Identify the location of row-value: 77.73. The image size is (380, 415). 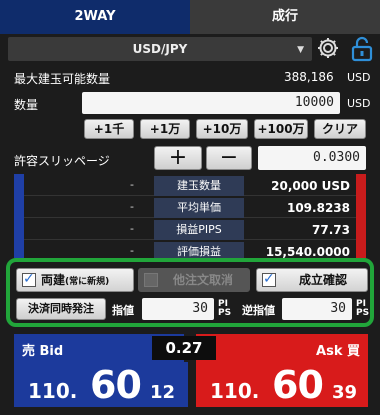
(331, 230).